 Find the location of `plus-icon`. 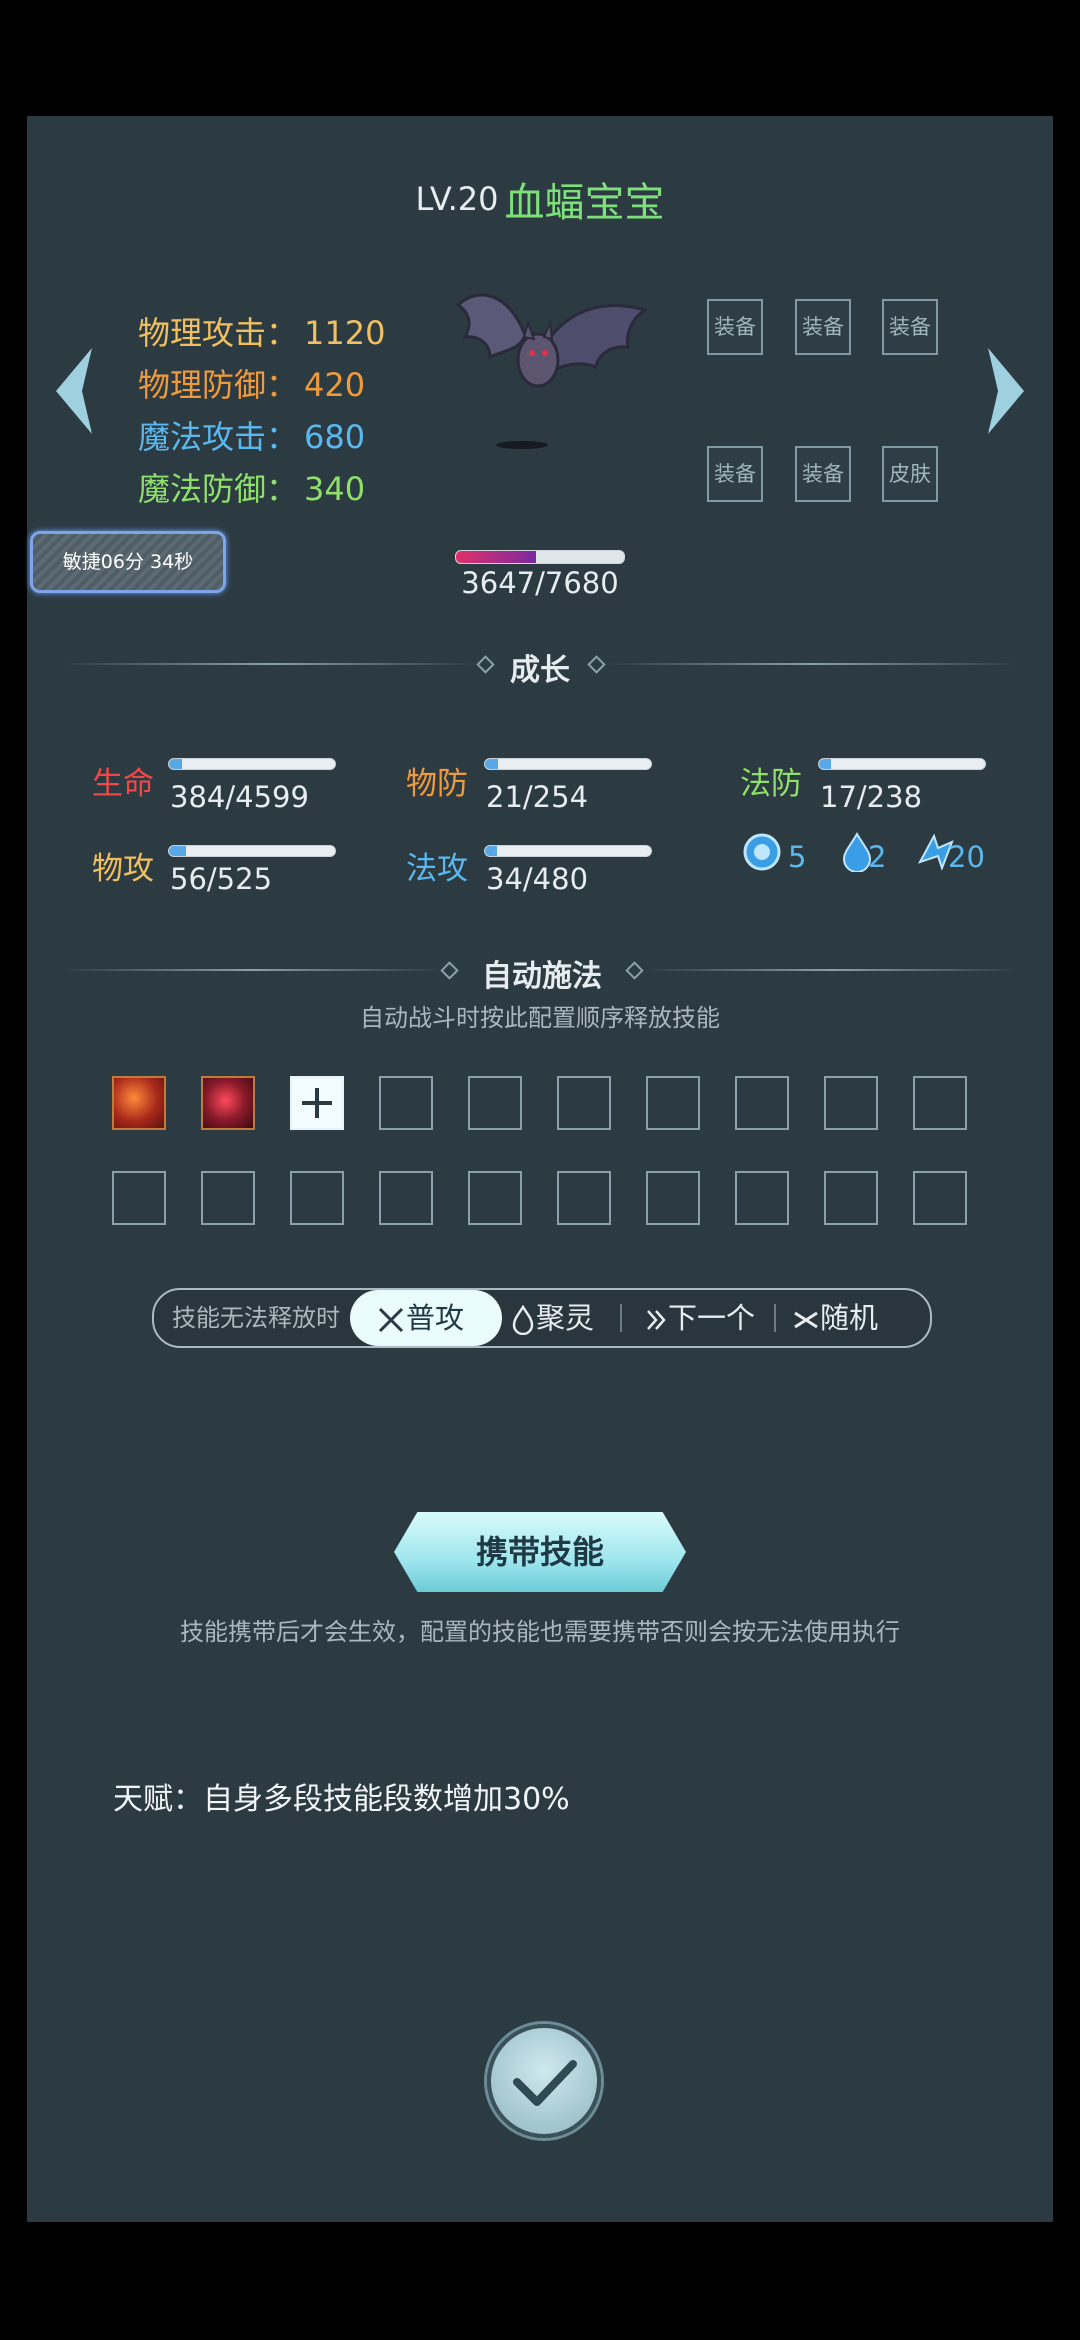

plus-icon is located at coordinates (317, 1103).